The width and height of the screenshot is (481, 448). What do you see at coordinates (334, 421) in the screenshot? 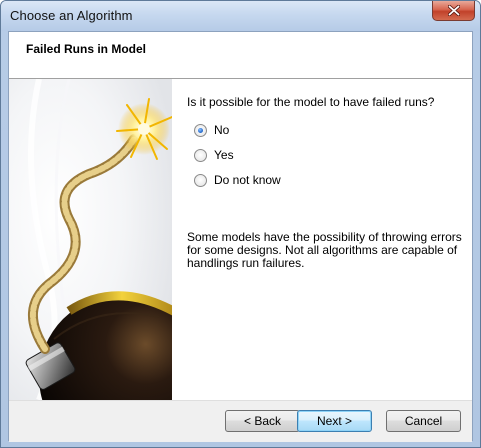
I see `next-button: Next >` at bounding box center [334, 421].